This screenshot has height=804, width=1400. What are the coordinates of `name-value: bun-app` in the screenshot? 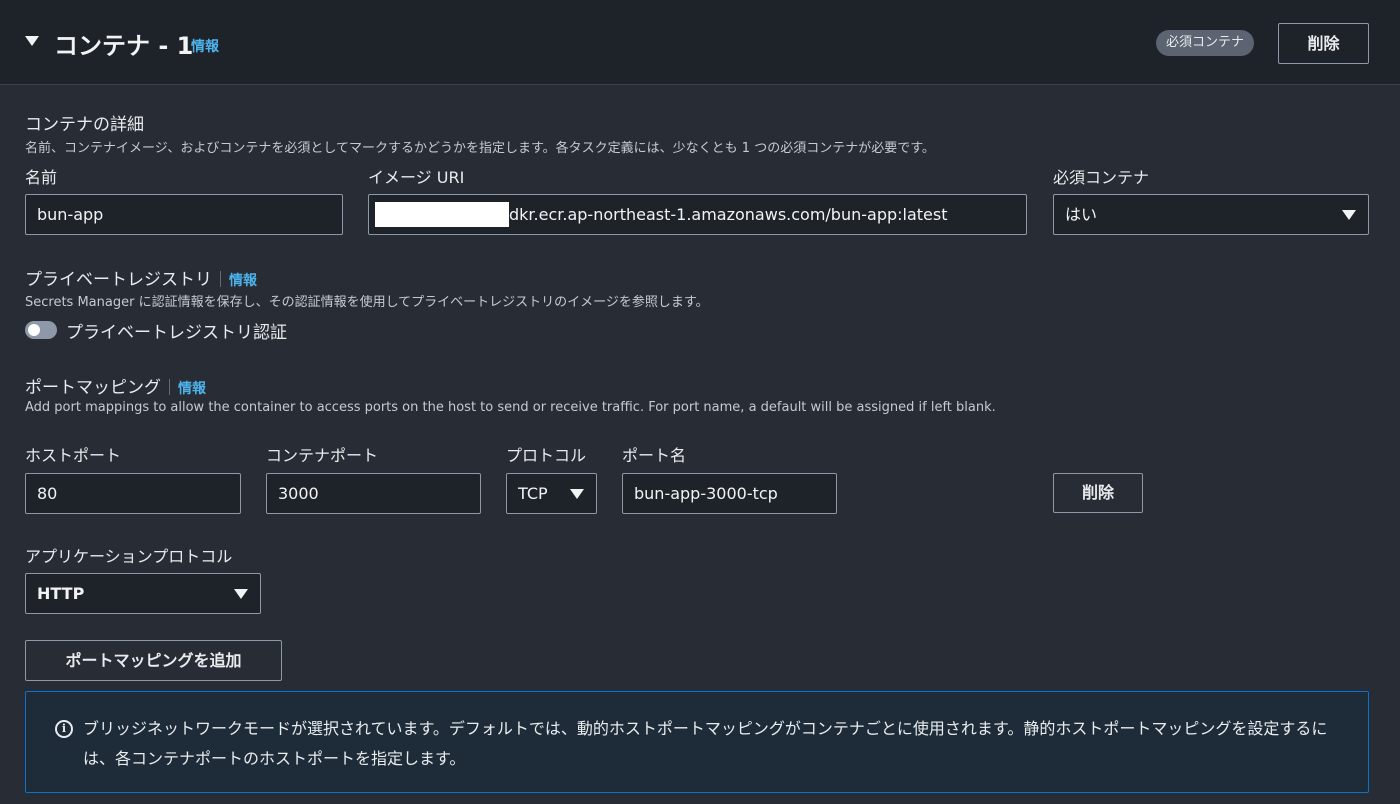 It's located at (70, 214).